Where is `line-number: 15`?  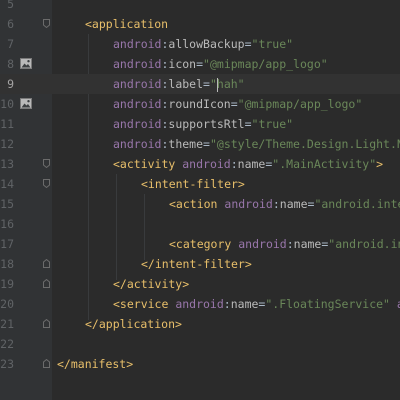 line-number: 15 is located at coordinates (7, 204).